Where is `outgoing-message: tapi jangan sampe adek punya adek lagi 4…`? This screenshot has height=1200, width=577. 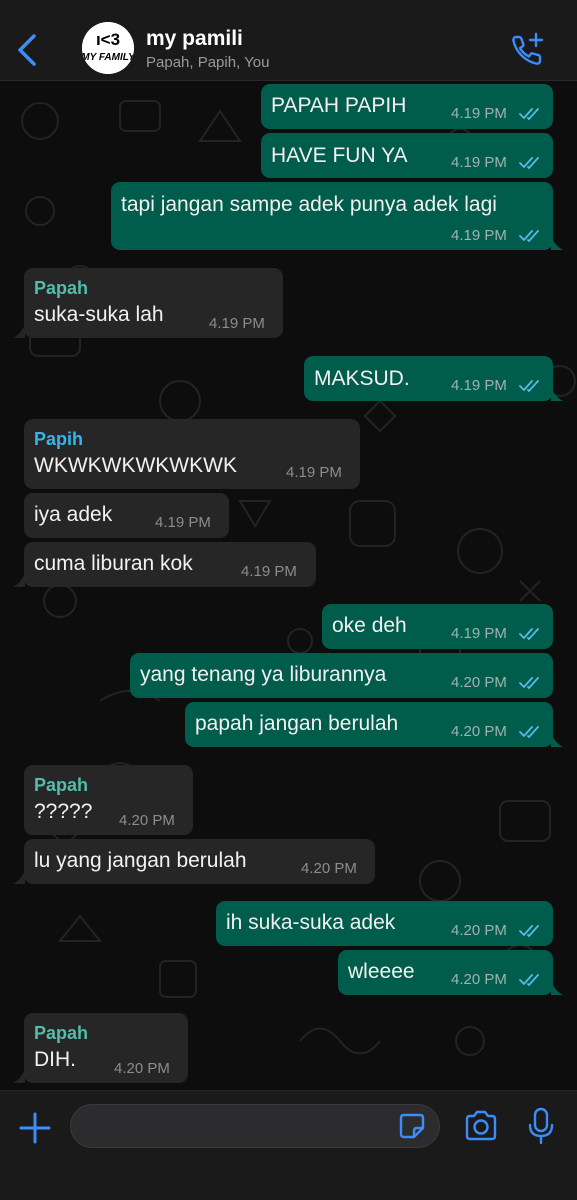
outgoing-message: tapi jangan sampe adek punya adek lagi 4… is located at coordinates (332, 216).